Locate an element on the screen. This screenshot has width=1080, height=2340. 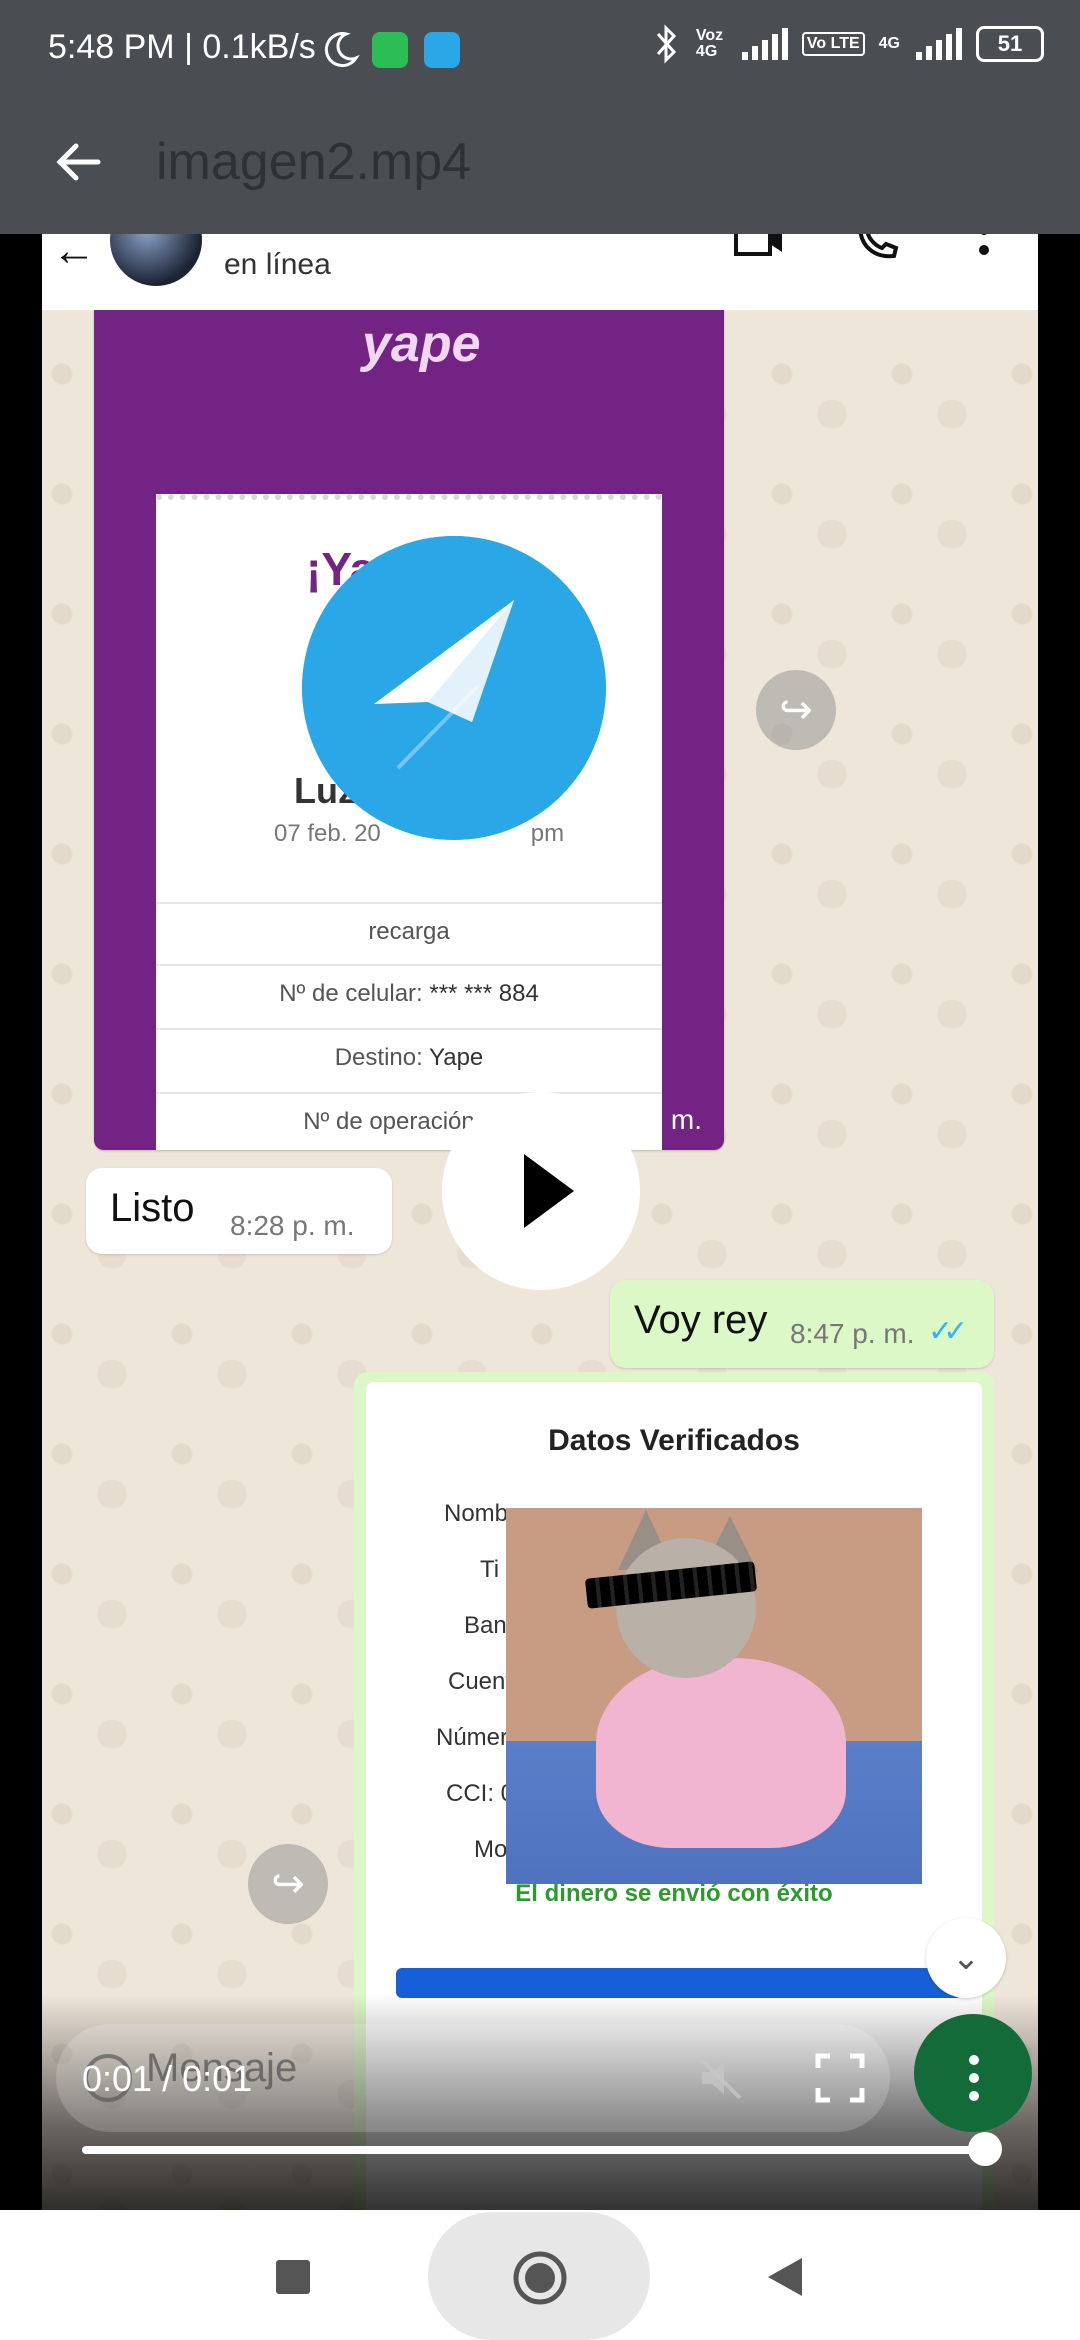
video-call-icon is located at coordinates (758, 245).